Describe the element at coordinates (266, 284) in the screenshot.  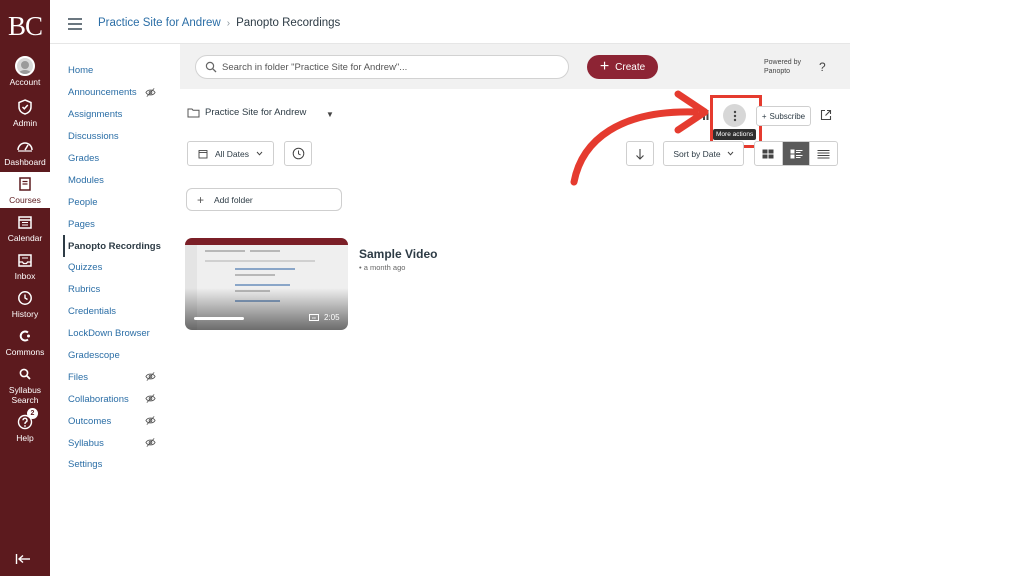
I see `video-thumbnail: cc 2:05` at that location.